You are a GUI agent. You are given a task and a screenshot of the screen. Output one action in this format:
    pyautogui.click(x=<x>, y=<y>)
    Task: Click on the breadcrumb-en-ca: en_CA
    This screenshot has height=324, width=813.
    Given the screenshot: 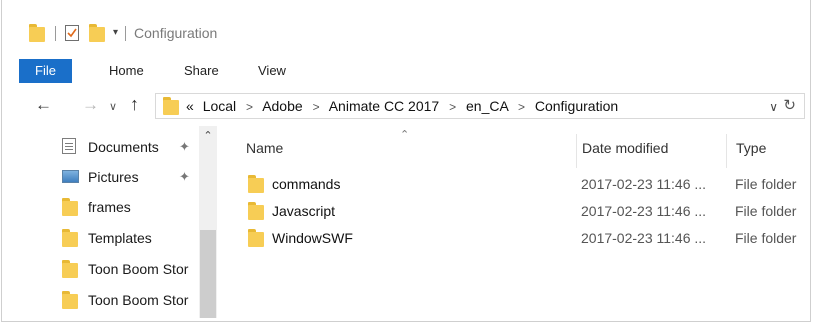 What is the action you would take?
    pyautogui.click(x=487, y=106)
    